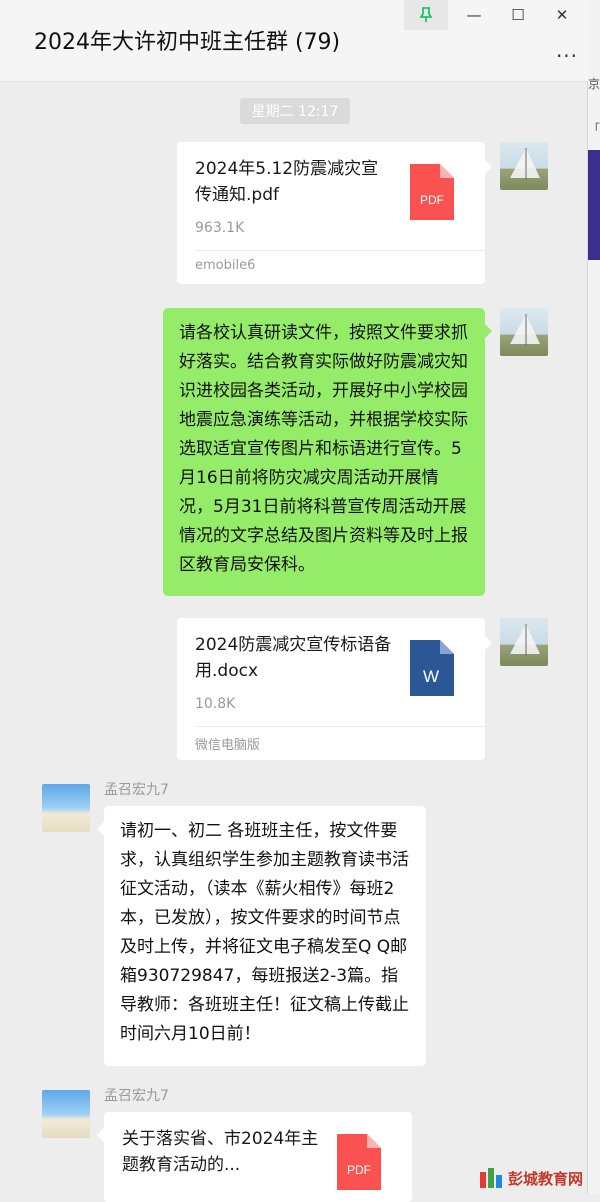  What do you see at coordinates (215, 704) in the screenshot?
I see `file-size: 10.8K` at bounding box center [215, 704].